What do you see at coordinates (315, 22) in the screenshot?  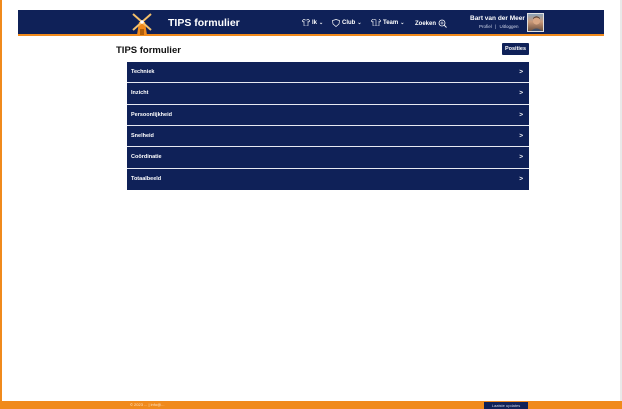 I see `nav-ik-label: Ik` at bounding box center [315, 22].